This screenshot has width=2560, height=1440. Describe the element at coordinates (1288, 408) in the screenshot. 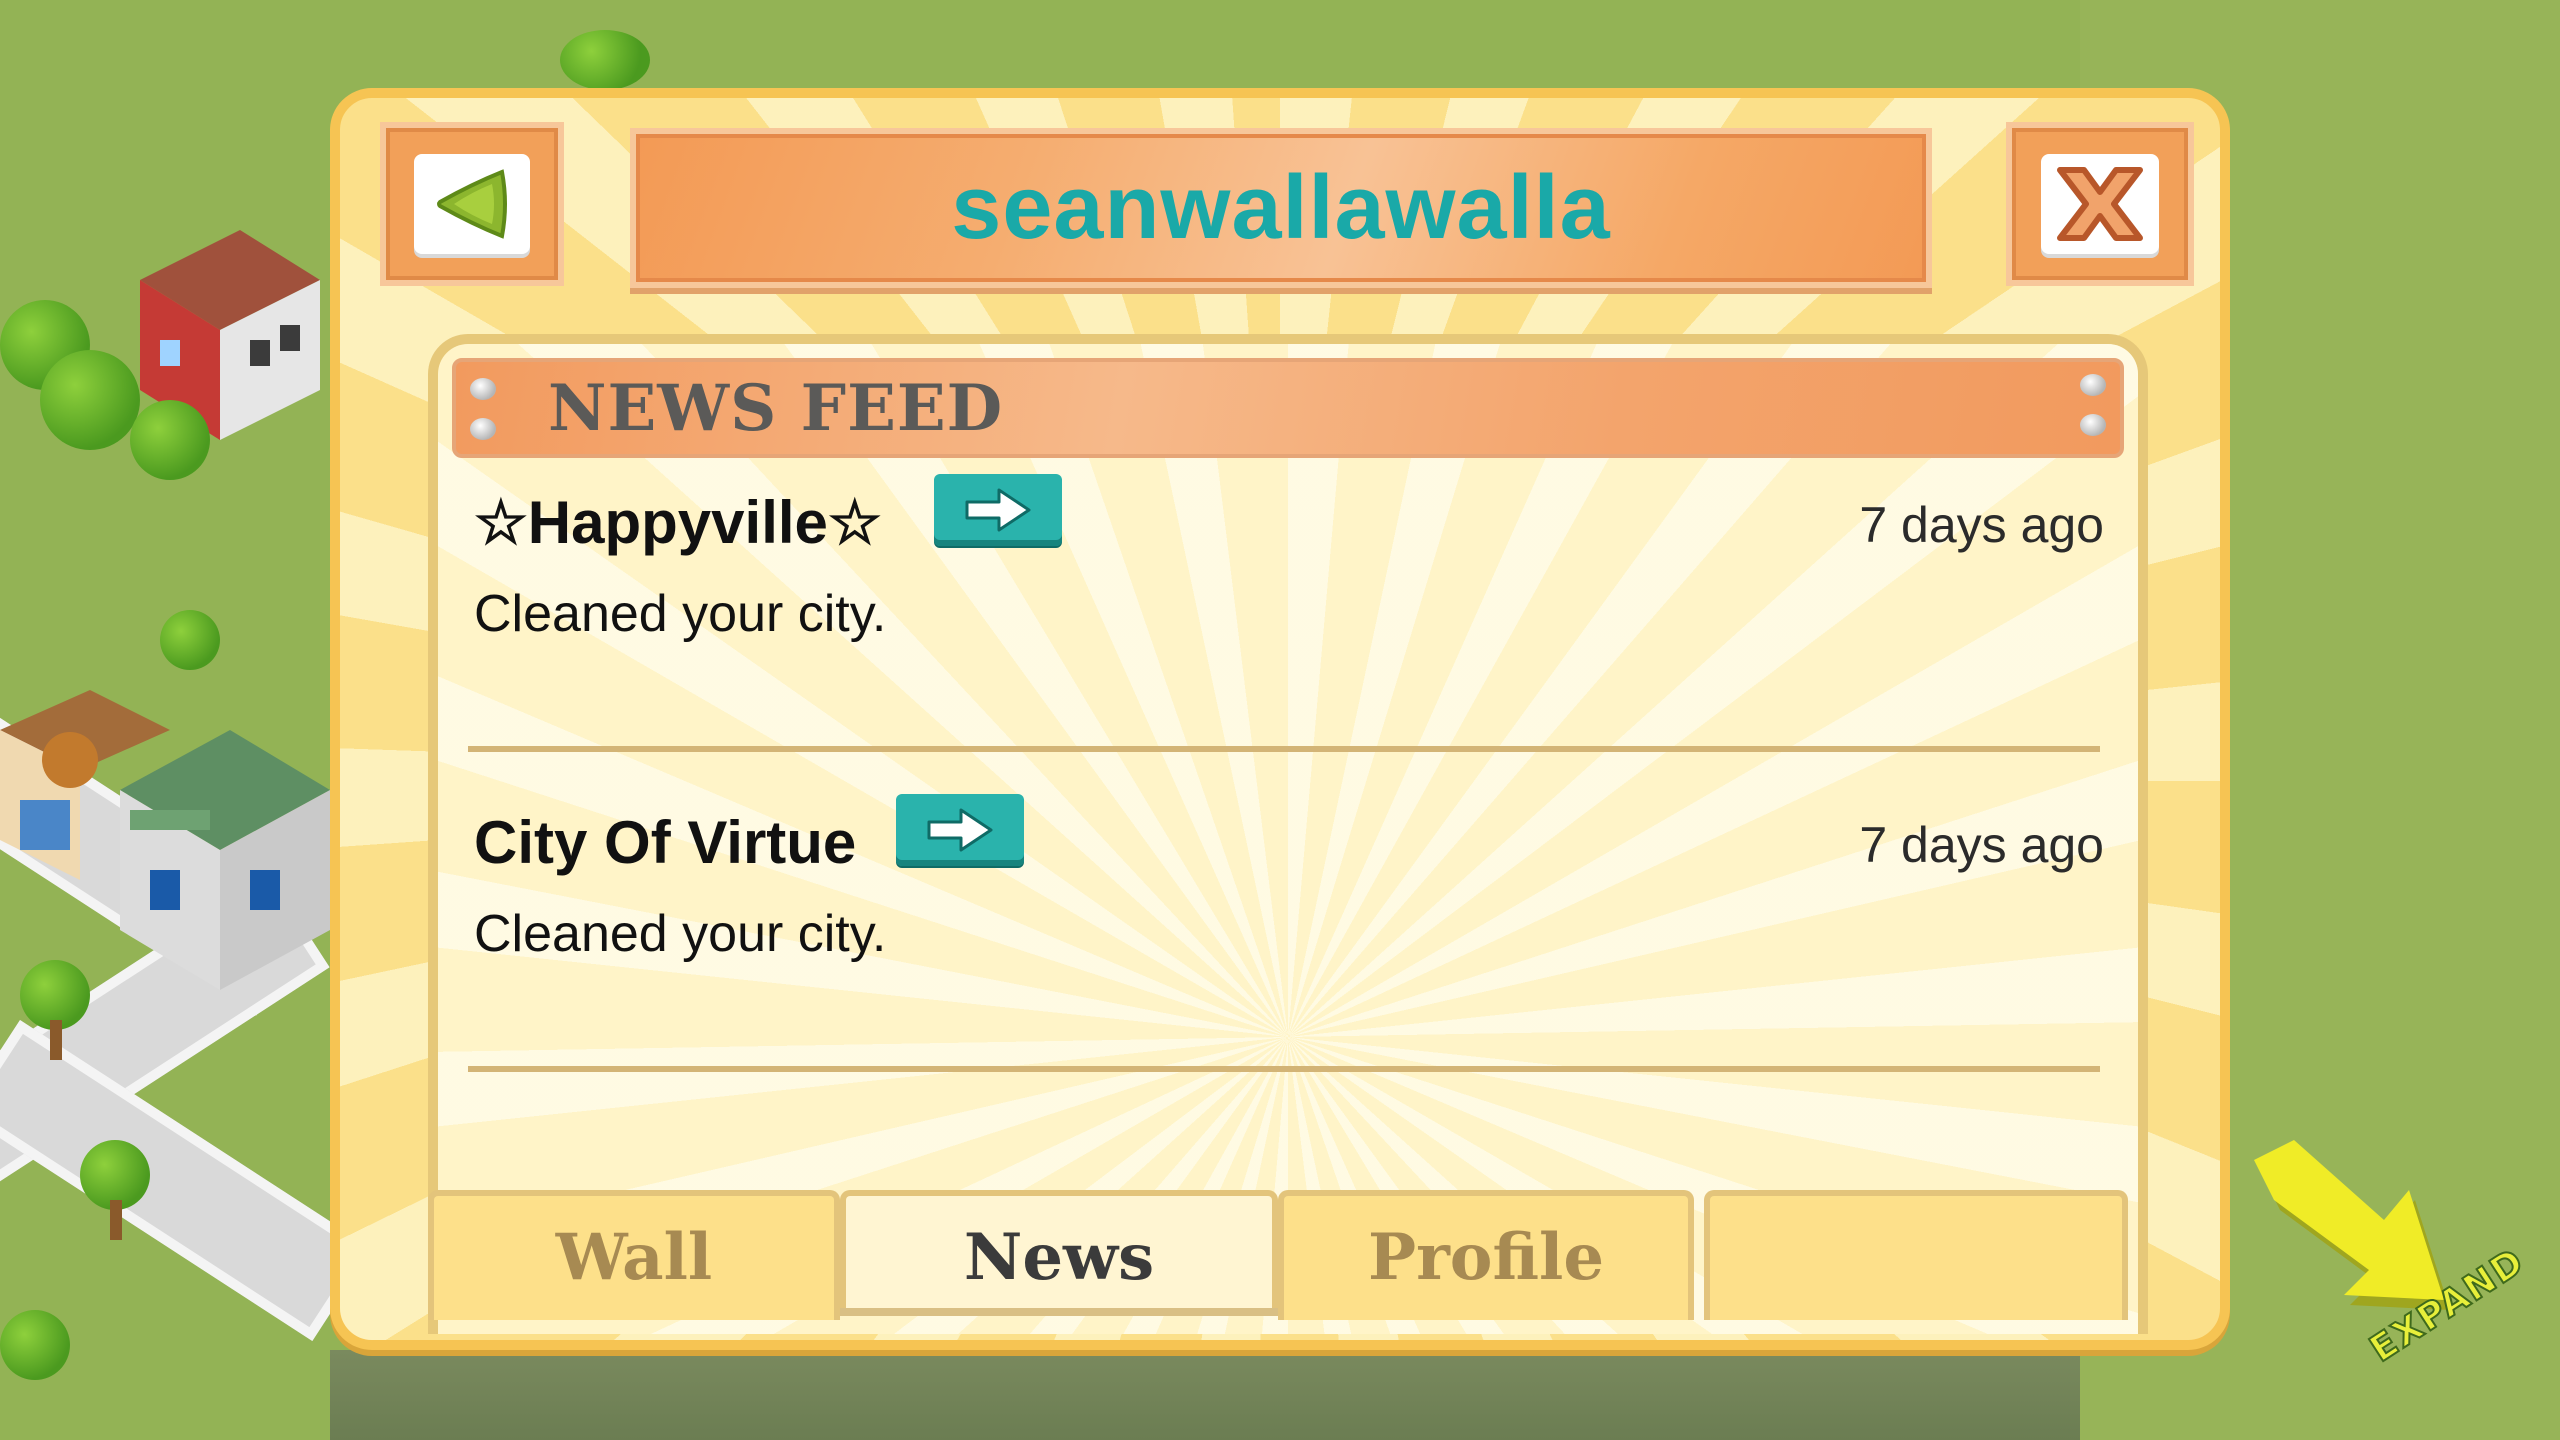

I see `news-feed-header: NEWS FEED` at that location.